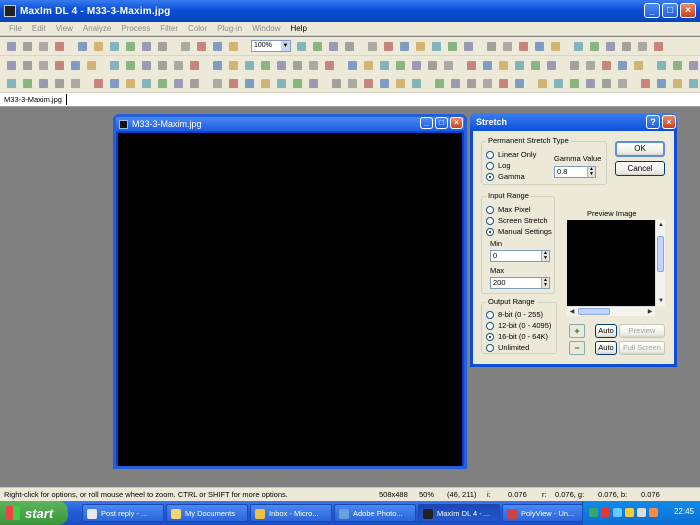 The image size is (700, 525). I want to click on scroll-thumb, so click(660, 254).